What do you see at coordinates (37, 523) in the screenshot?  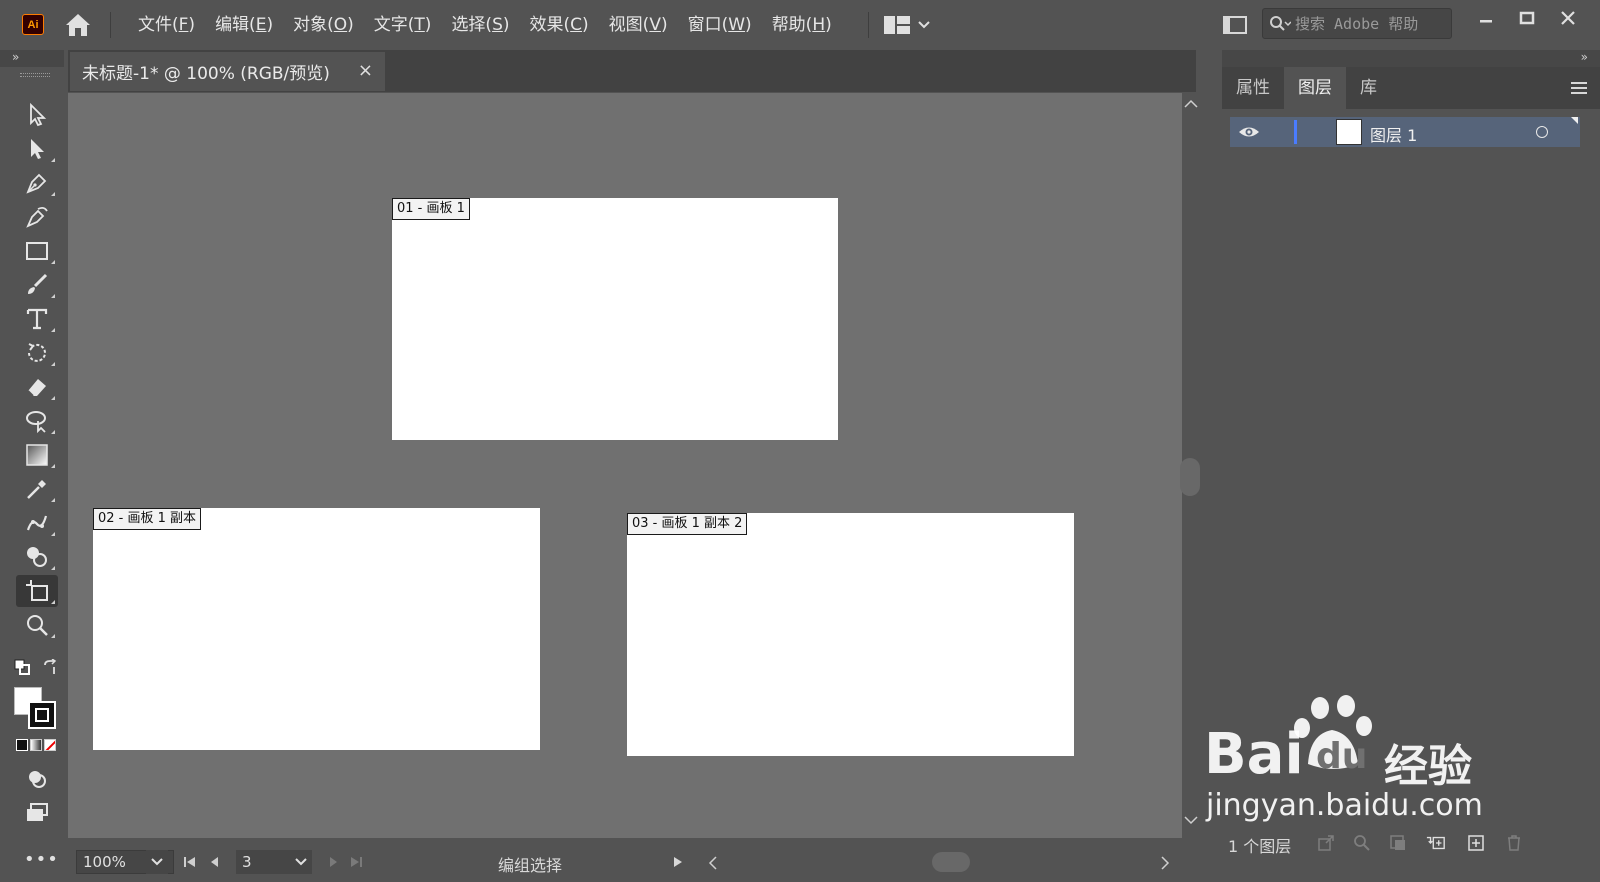 I see `puppet-warp-tool` at bounding box center [37, 523].